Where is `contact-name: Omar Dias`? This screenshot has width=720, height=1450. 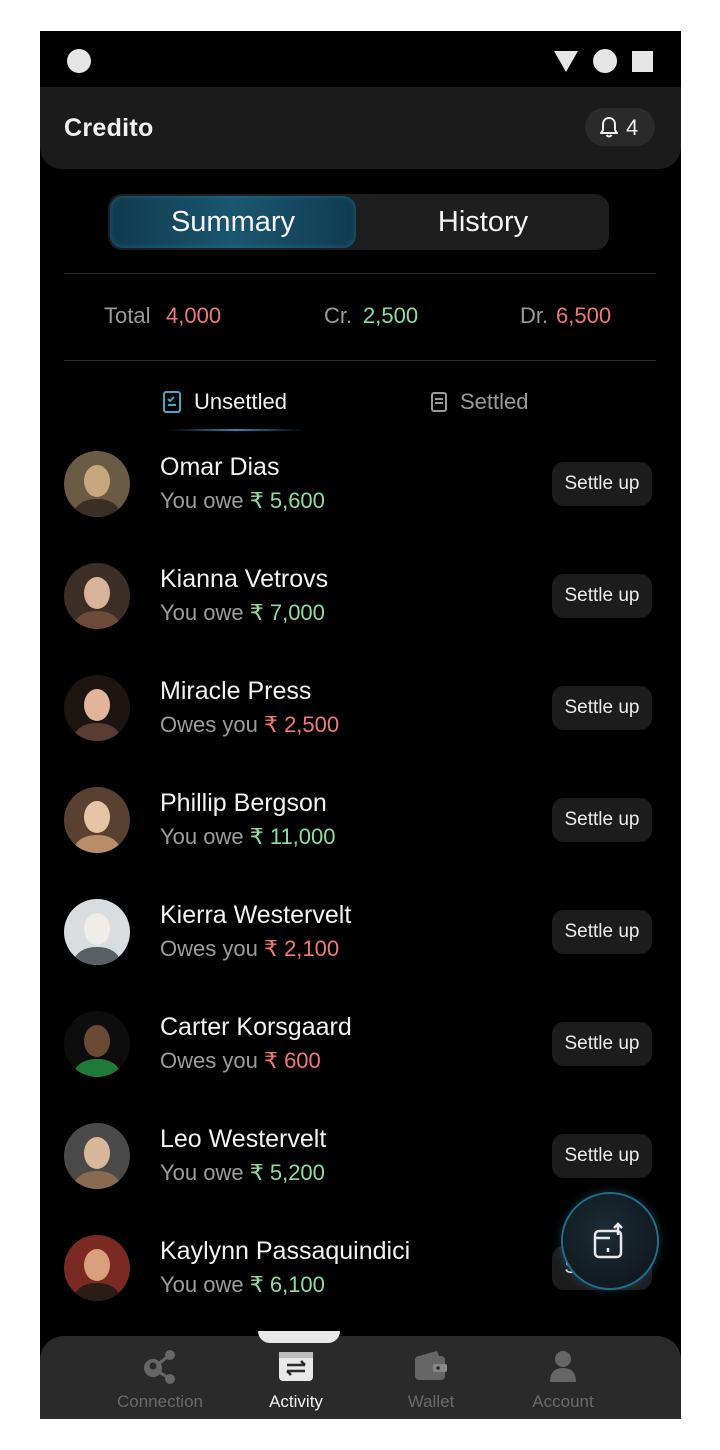 contact-name: Omar Dias is located at coordinates (220, 467).